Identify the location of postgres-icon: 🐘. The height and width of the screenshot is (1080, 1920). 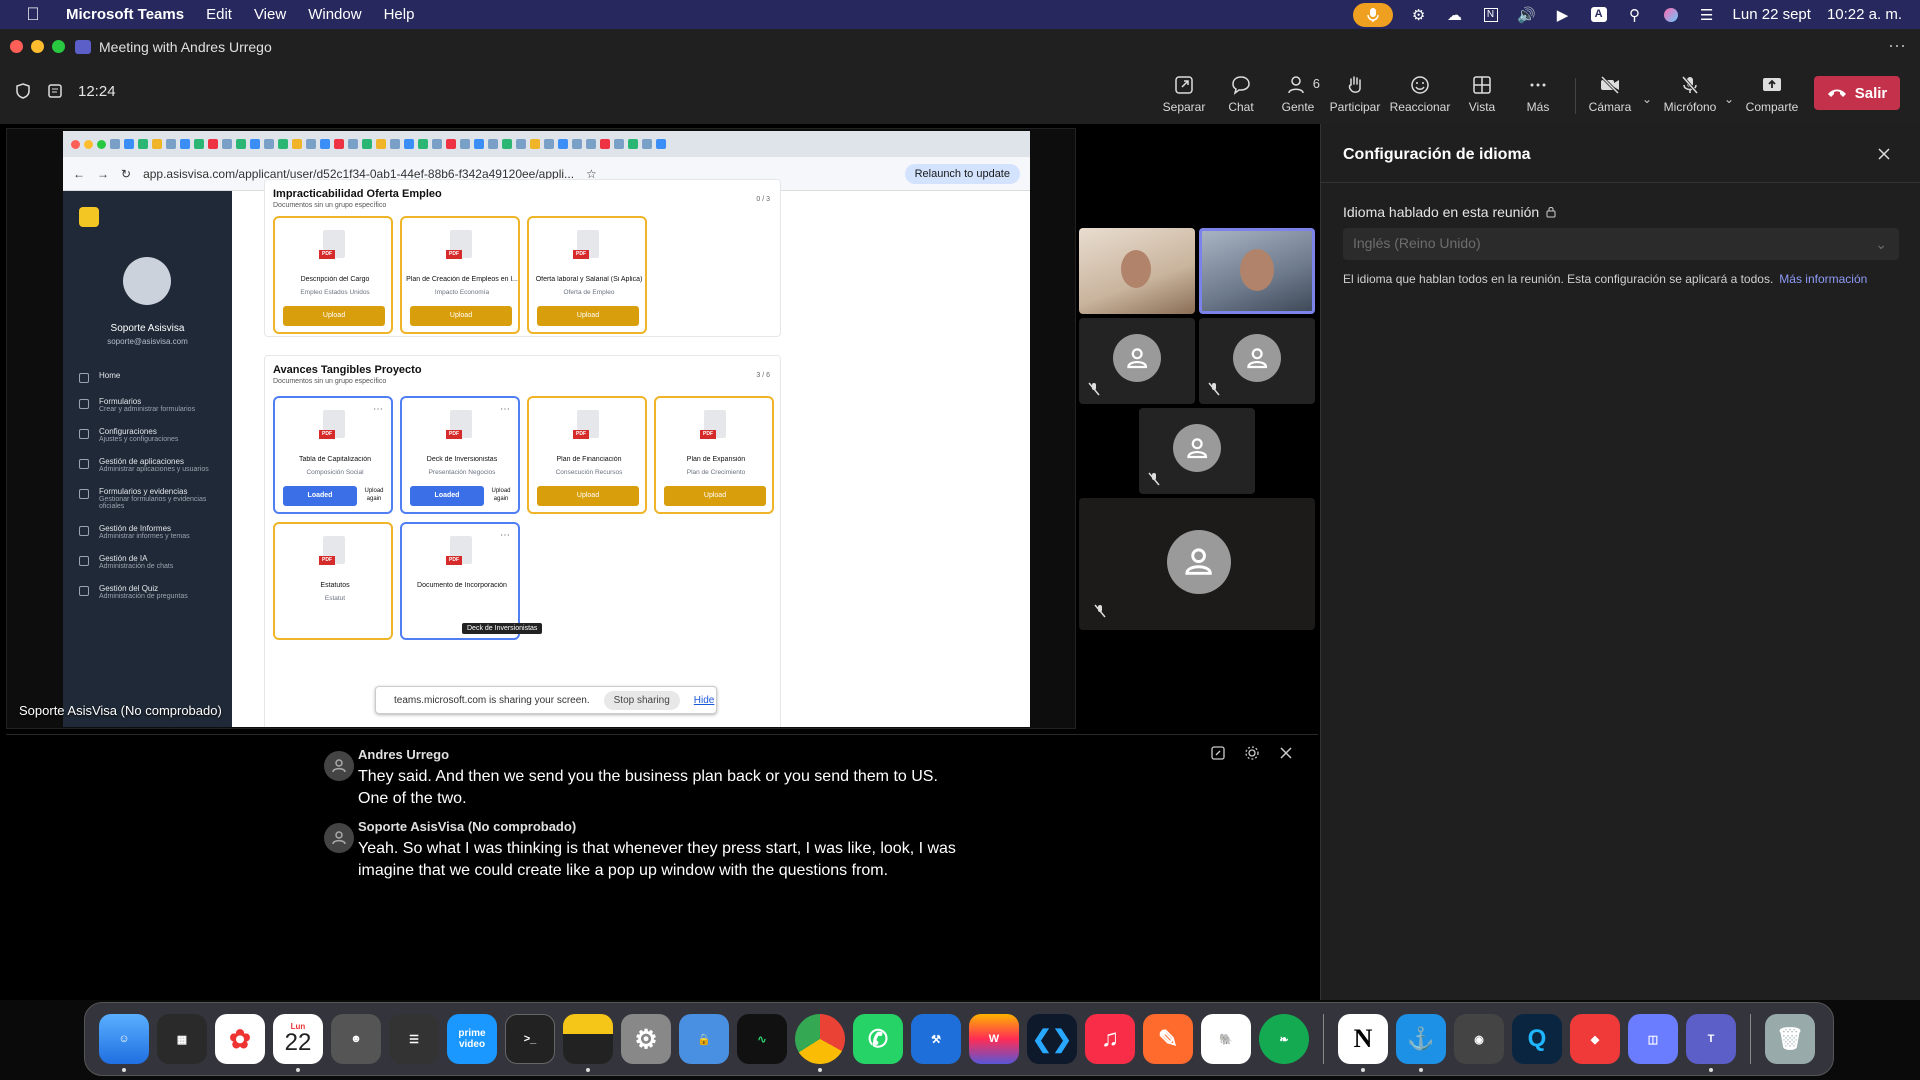
(1226, 1039).